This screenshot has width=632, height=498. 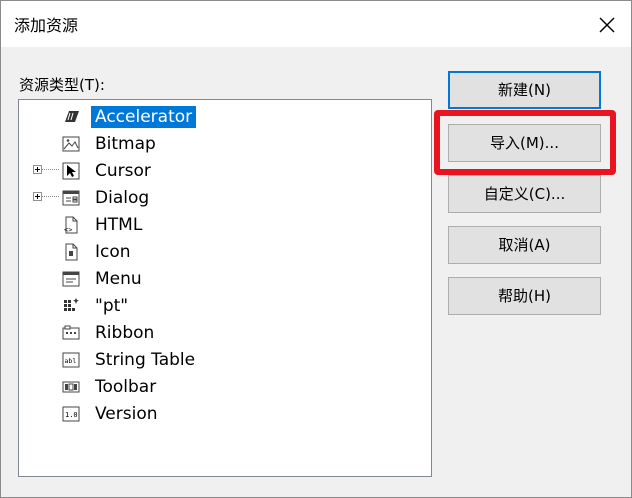 I want to click on tree-item: abl String Table, so click(x=219, y=360).